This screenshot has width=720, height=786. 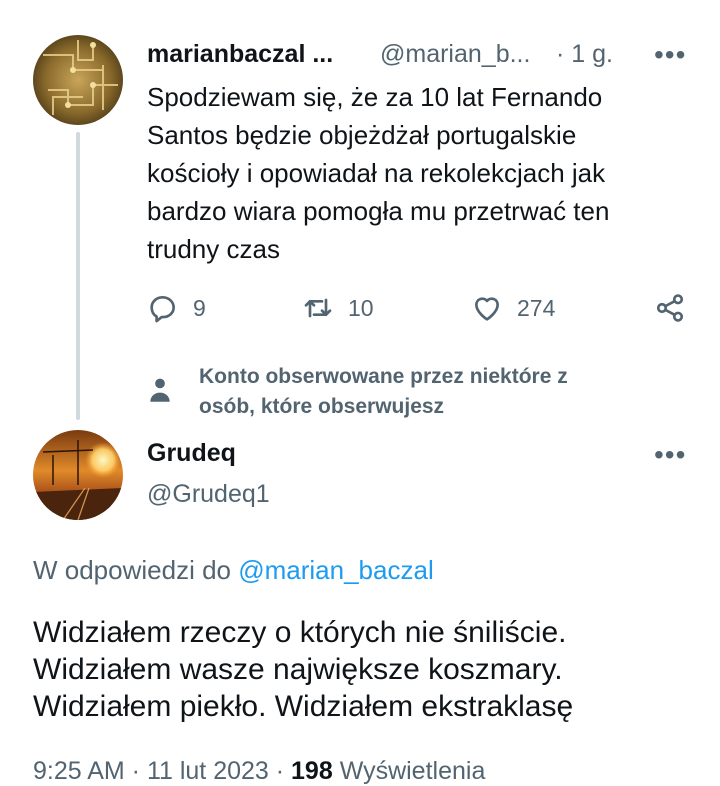 I want to click on reply-to-context: W odpowiedzi do @marian_baczal, so click(x=233, y=570).